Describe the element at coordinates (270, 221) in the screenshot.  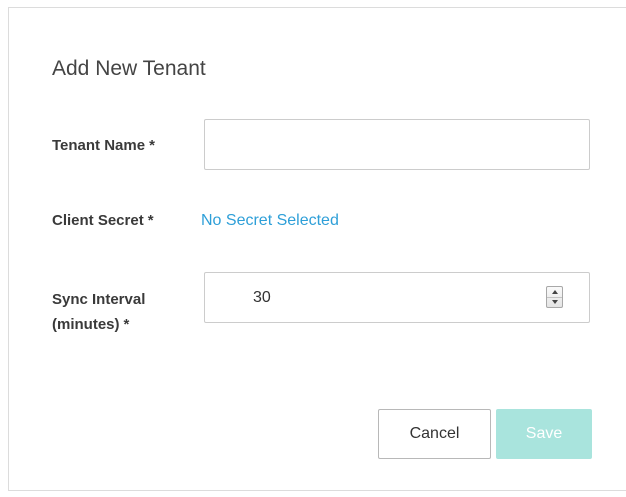
I see `client-secret-select-link: No Secret Selected` at that location.